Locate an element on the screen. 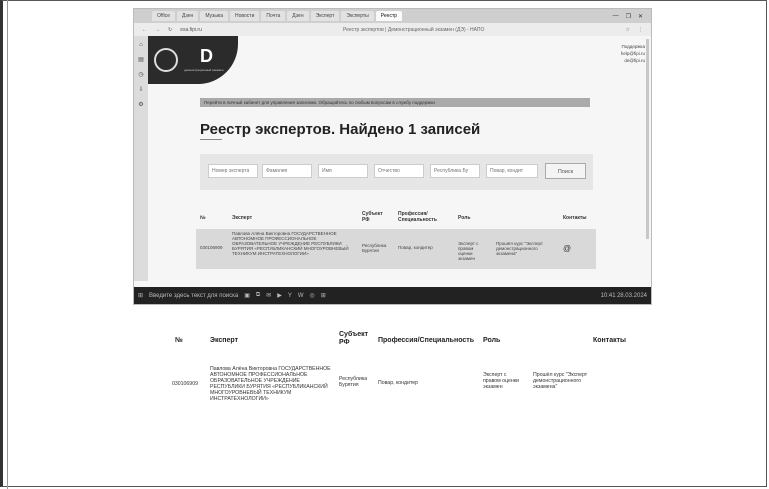  minimize-button: — is located at coordinates (616, 16).